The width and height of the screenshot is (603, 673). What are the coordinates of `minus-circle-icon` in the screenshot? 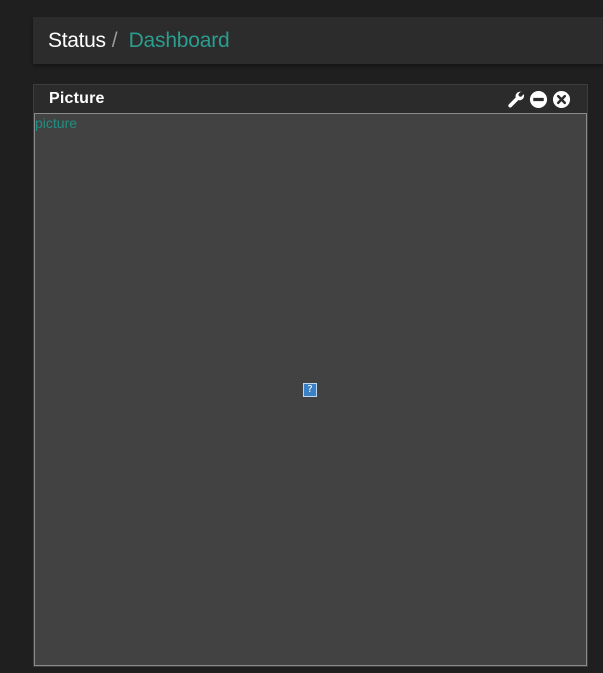 It's located at (538, 99).